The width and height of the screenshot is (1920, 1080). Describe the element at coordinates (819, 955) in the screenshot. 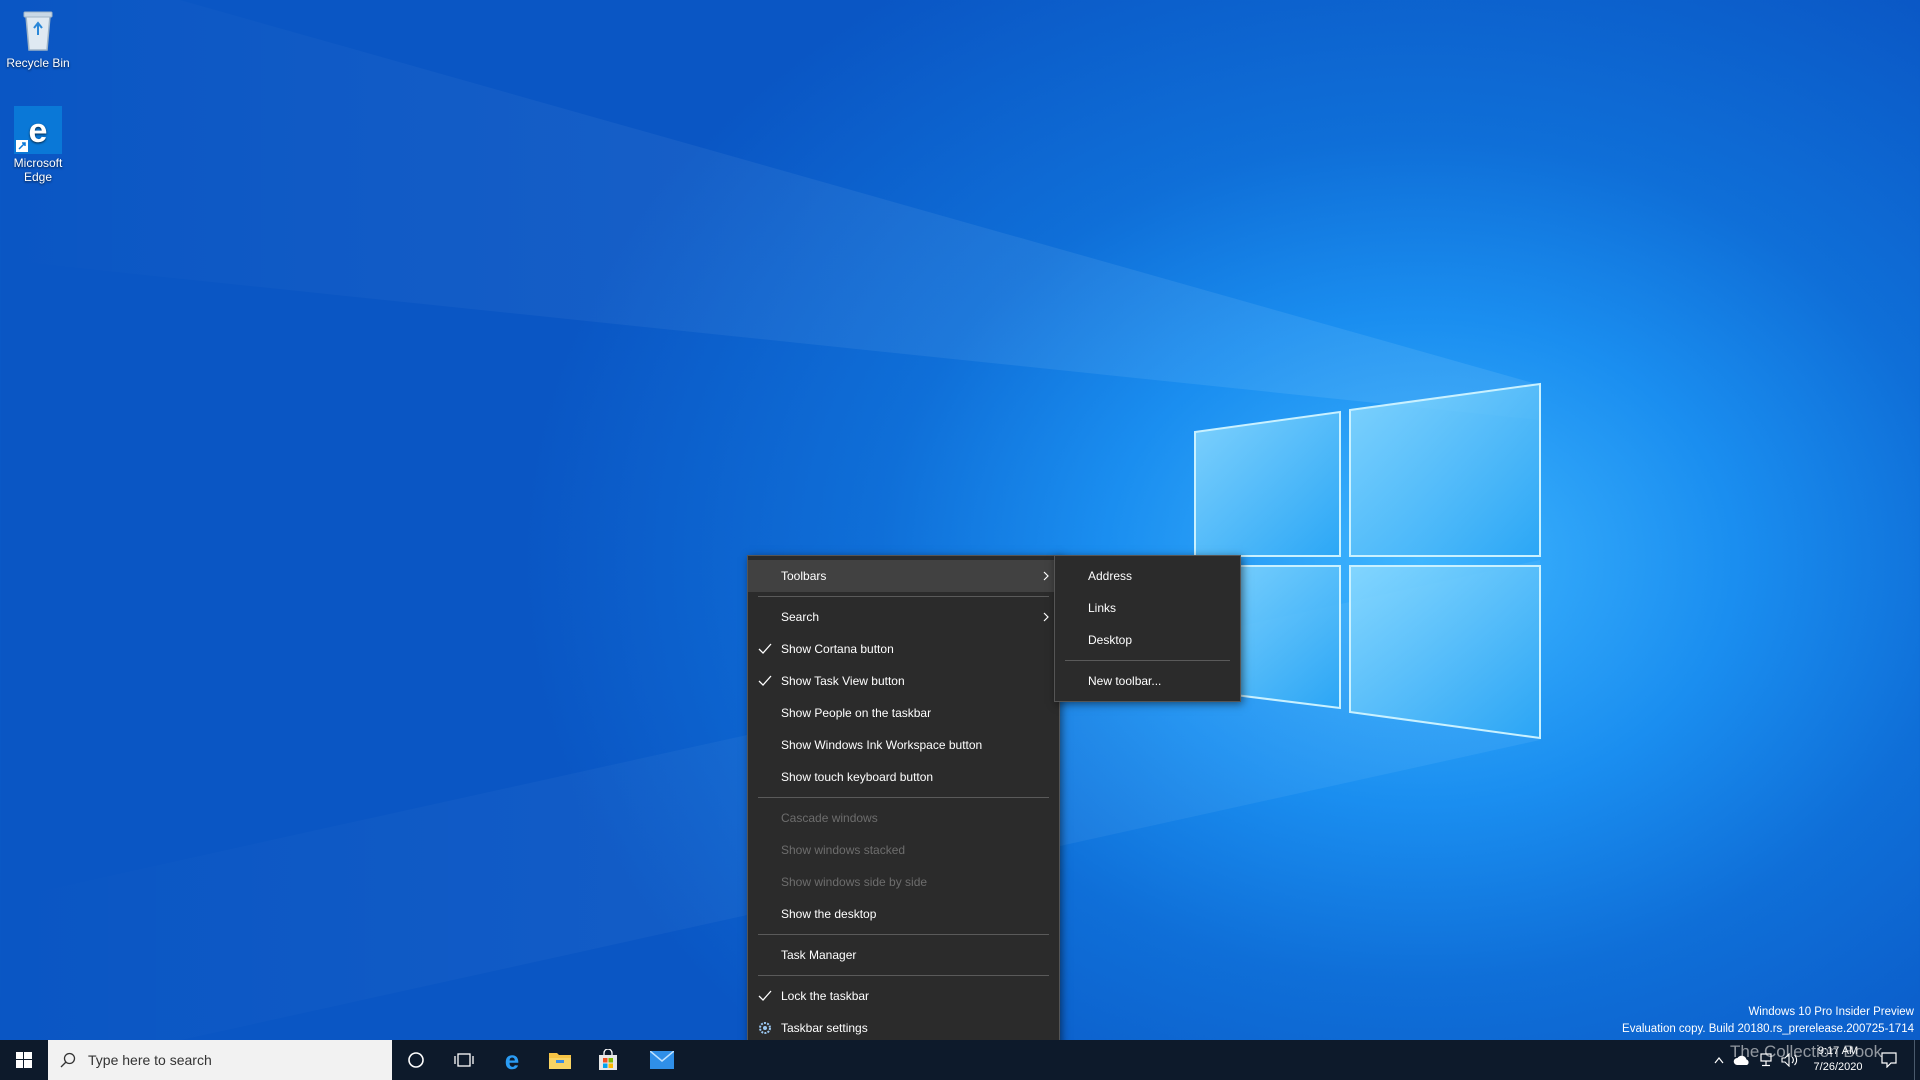

I see `menu-item-label: Task Manager` at that location.